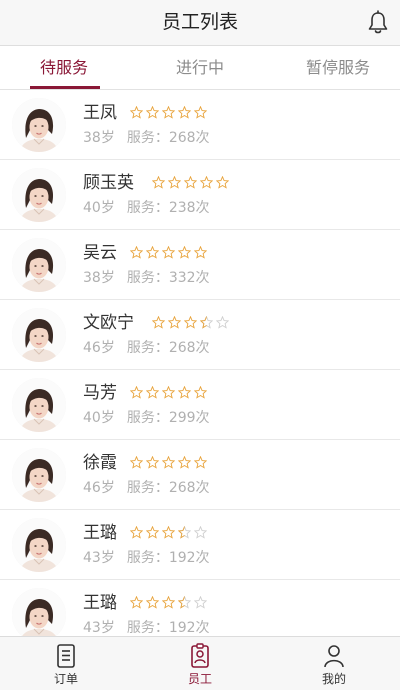 The width and height of the screenshot is (400, 690). What do you see at coordinates (199, 679) in the screenshot?
I see `nav-staff-label: 员工` at bounding box center [199, 679].